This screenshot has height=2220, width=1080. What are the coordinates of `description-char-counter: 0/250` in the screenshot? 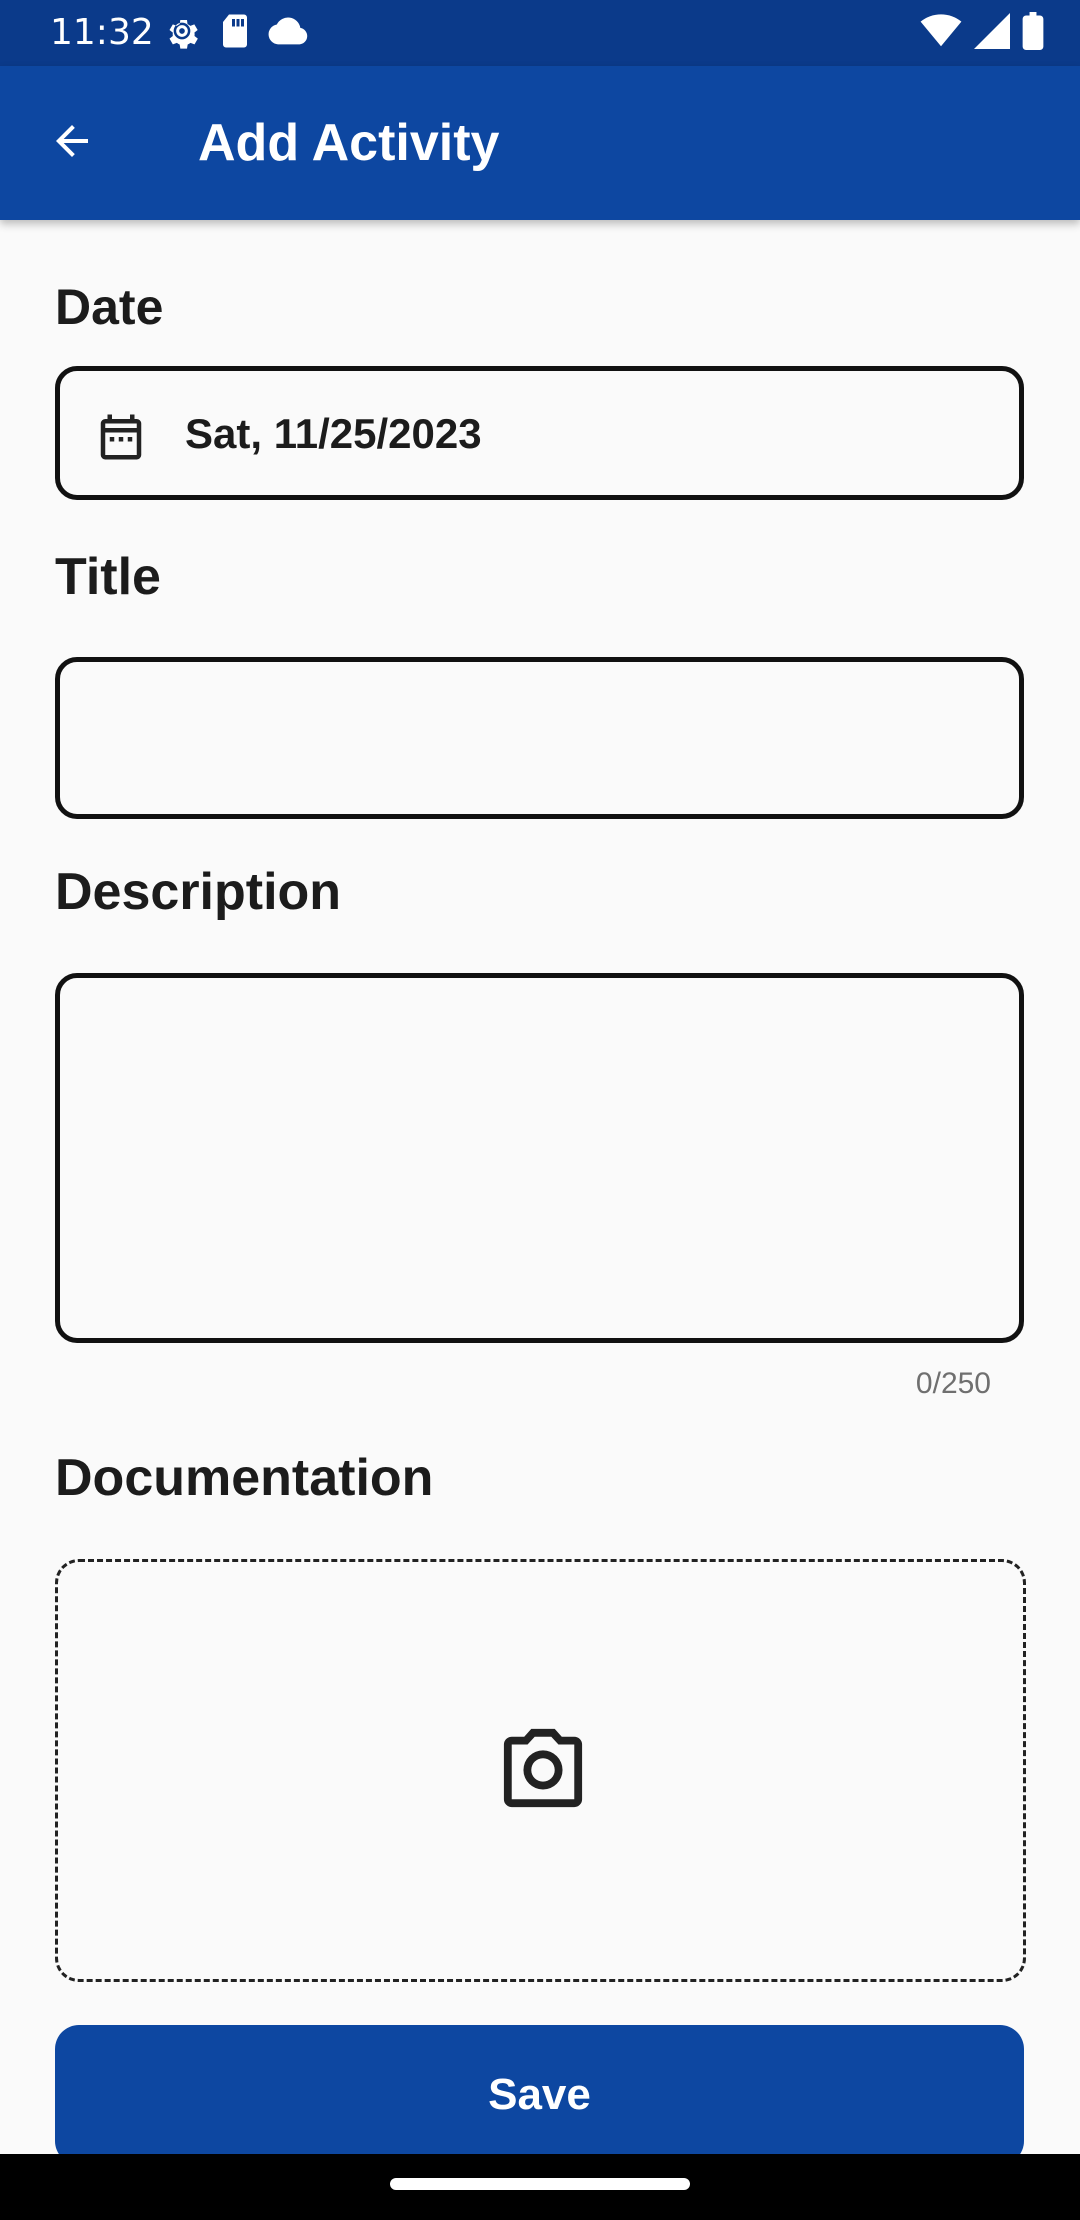 It's located at (953, 1383).